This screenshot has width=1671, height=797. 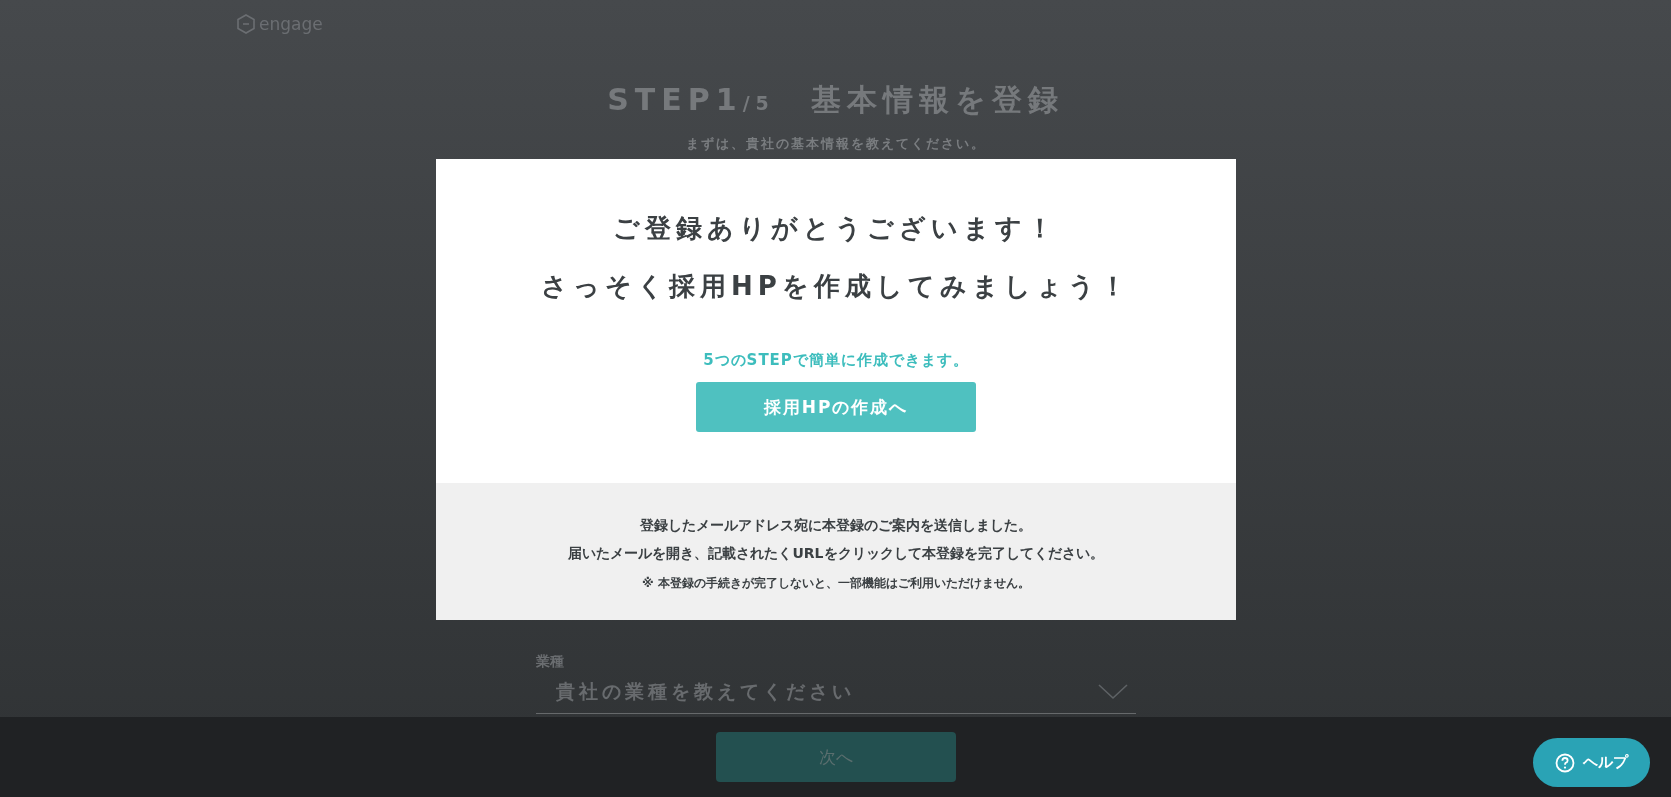 What do you see at coordinates (836, 257) in the screenshot?
I see `modal-title: ご登録ありがとうございます！ さっそく採用HPを作成してみましょう！` at bounding box center [836, 257].